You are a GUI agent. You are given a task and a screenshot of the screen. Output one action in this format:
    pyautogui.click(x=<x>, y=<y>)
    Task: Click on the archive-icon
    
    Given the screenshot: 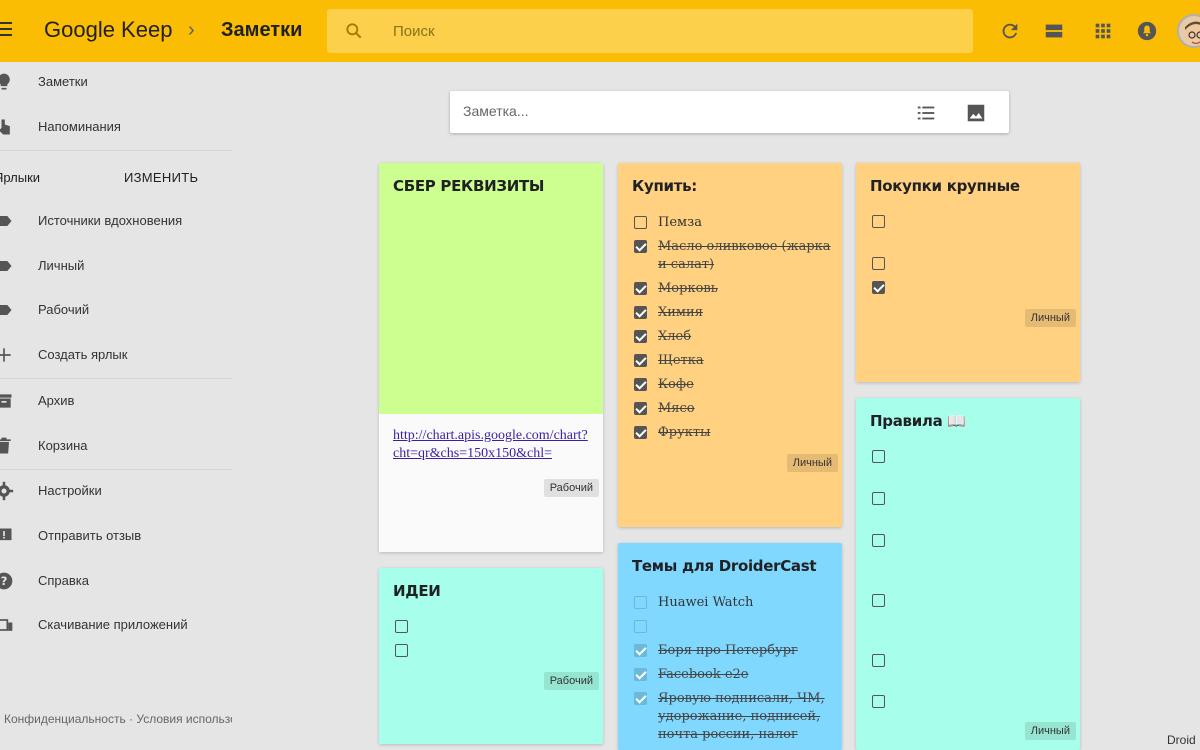 What is the action you would take?
    pyautogui.click(x=6, y=401)
    